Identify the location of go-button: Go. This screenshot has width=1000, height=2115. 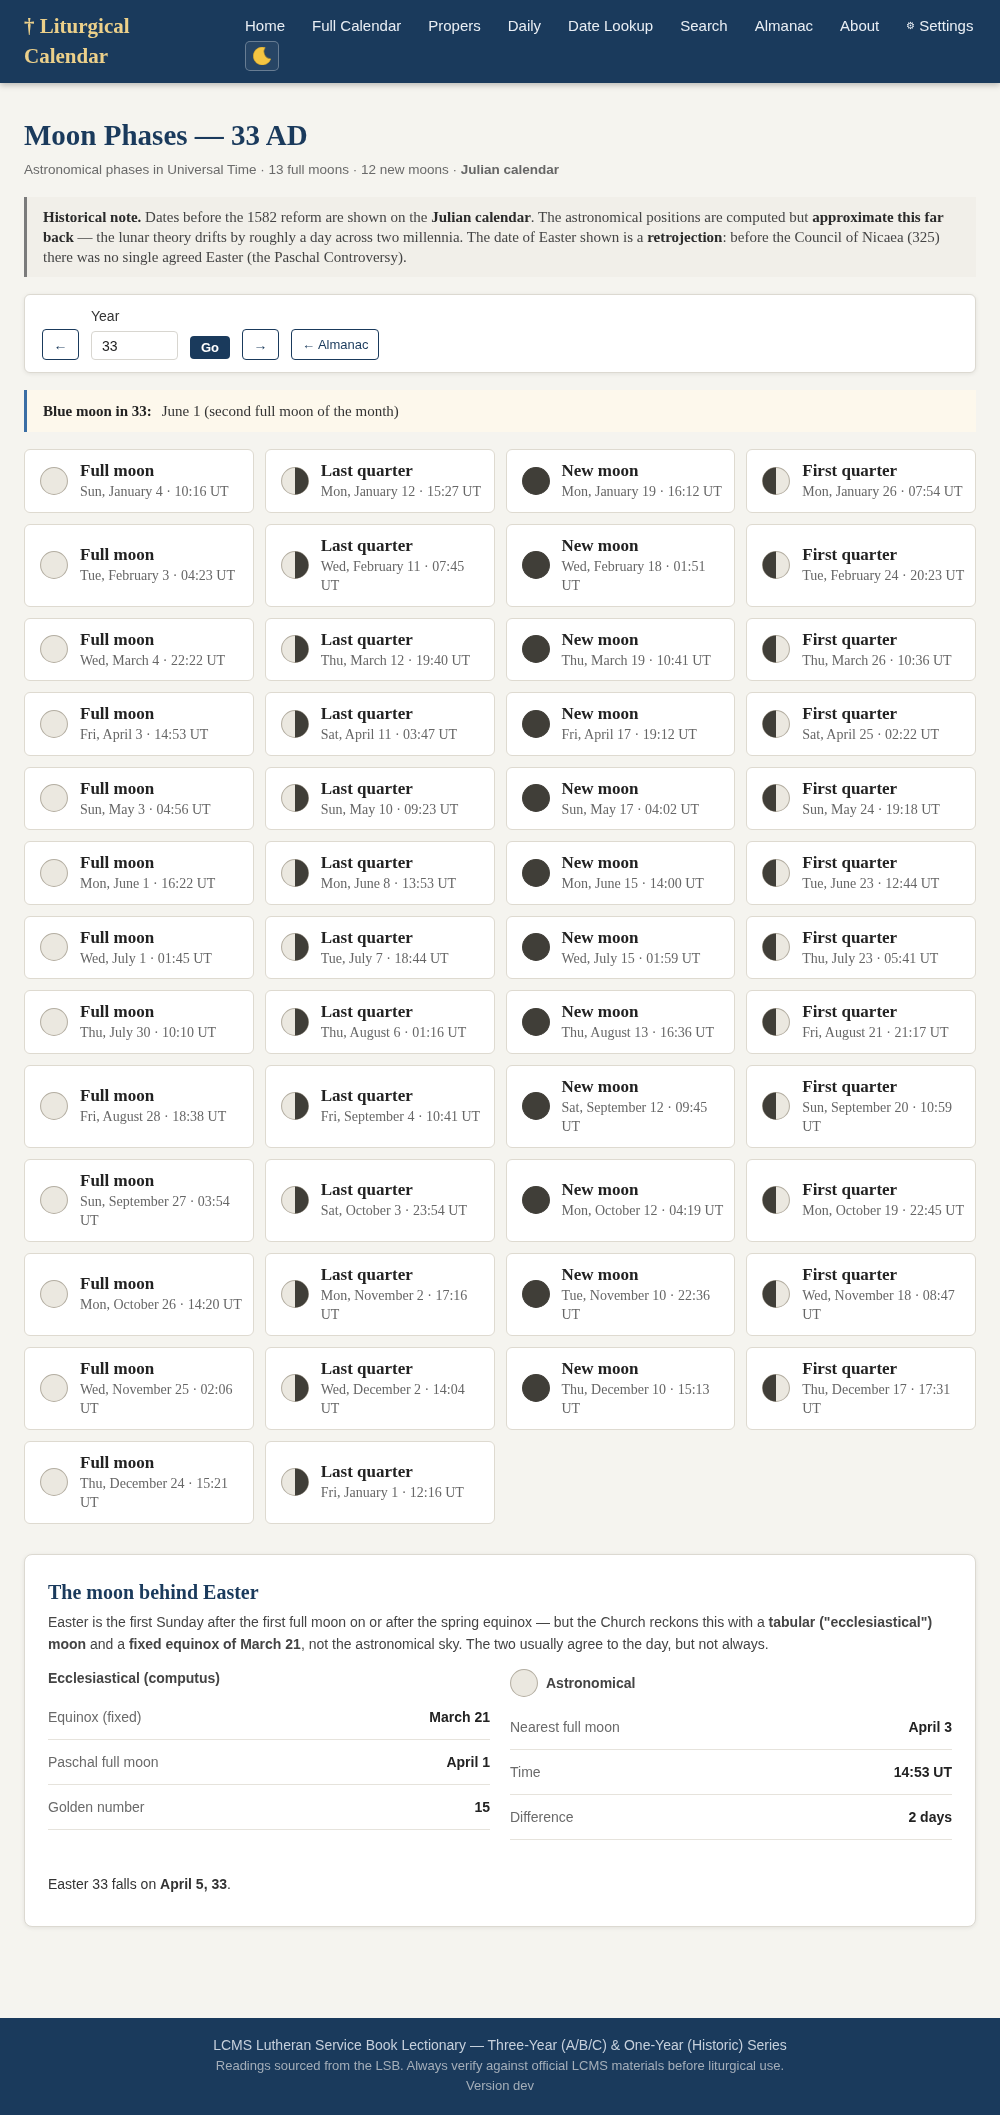
(210, 347).